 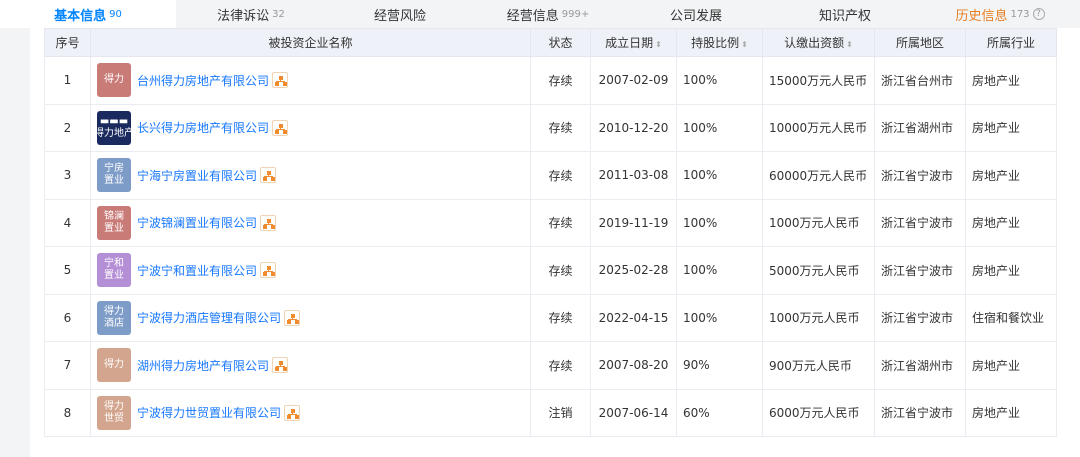 I want to click on logo-text: 得力地产, so click(x=114, y=133).